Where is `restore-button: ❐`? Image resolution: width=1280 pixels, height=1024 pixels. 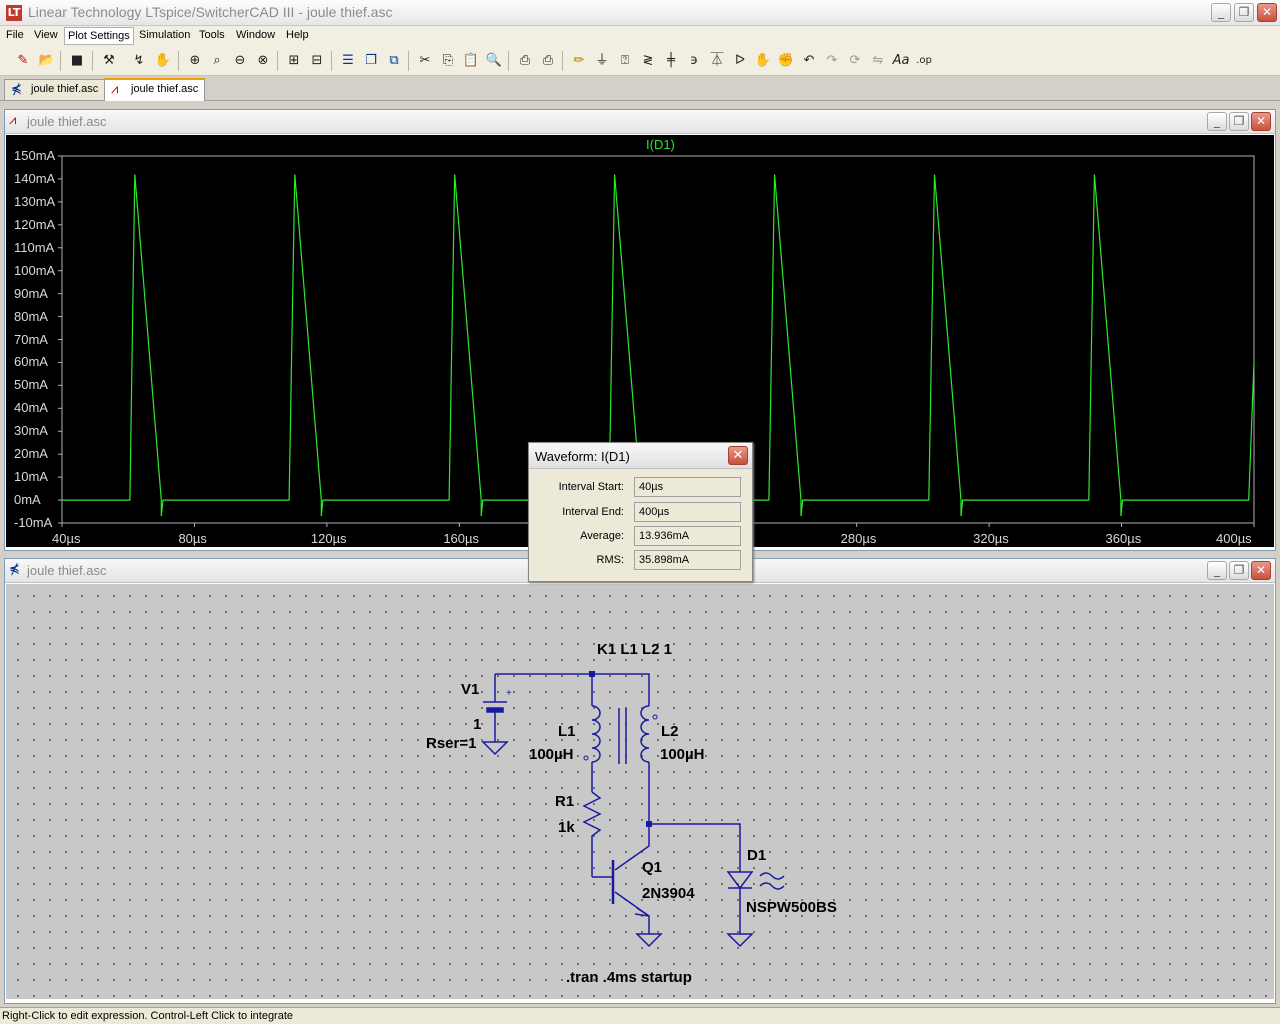
restore-button: ❐ is located at coordinates (1244, 12).